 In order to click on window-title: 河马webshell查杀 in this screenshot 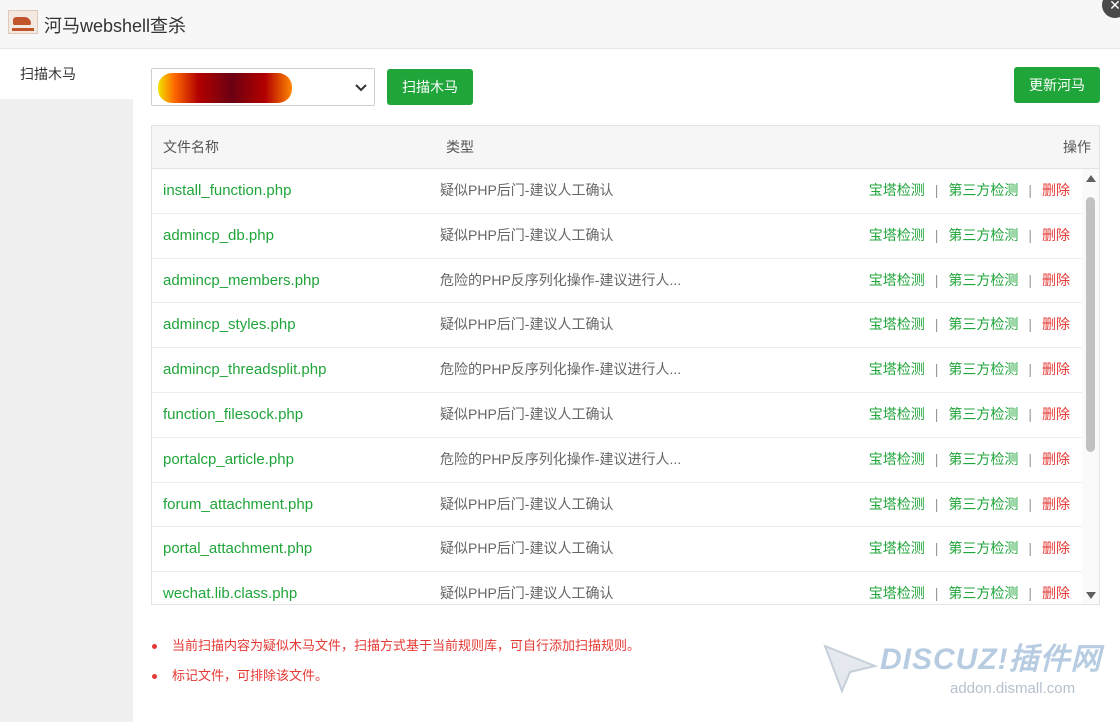, I will do `click(115, 26)`.